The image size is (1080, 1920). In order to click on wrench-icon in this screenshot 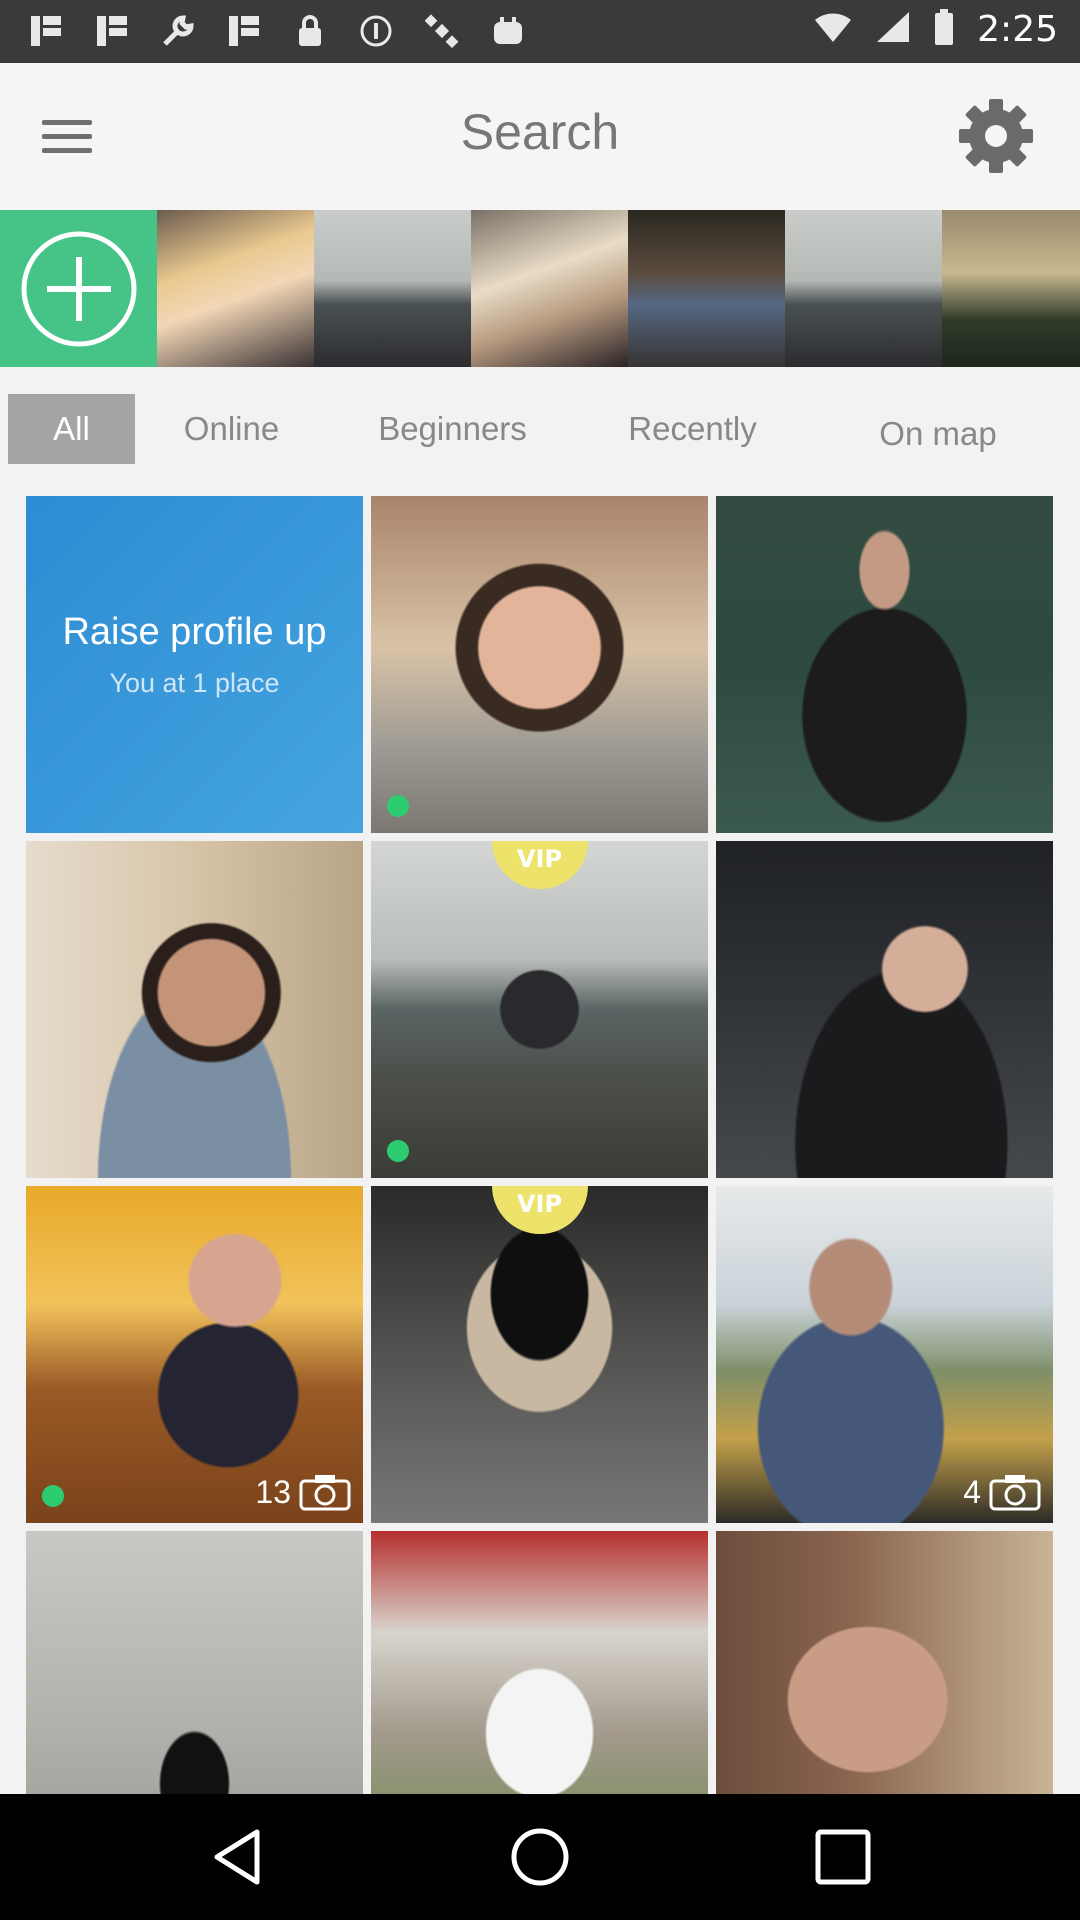, I will do `click(178, 31)`.